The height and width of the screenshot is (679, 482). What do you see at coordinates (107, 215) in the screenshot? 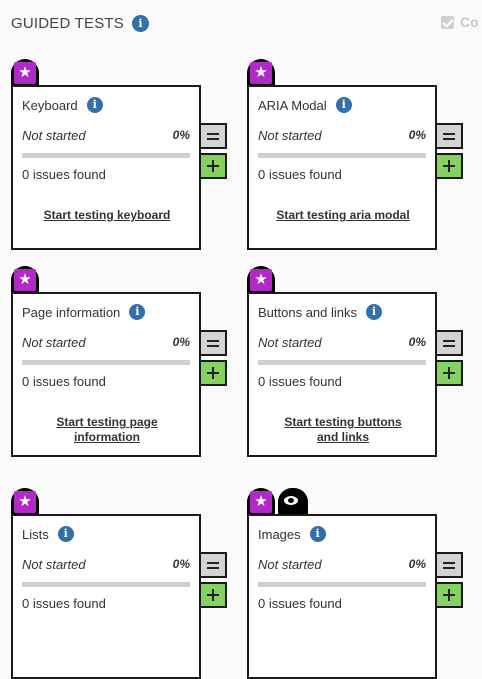
I see `start-testing-link: Start testing keyboard` at bounding box center [107, 215].